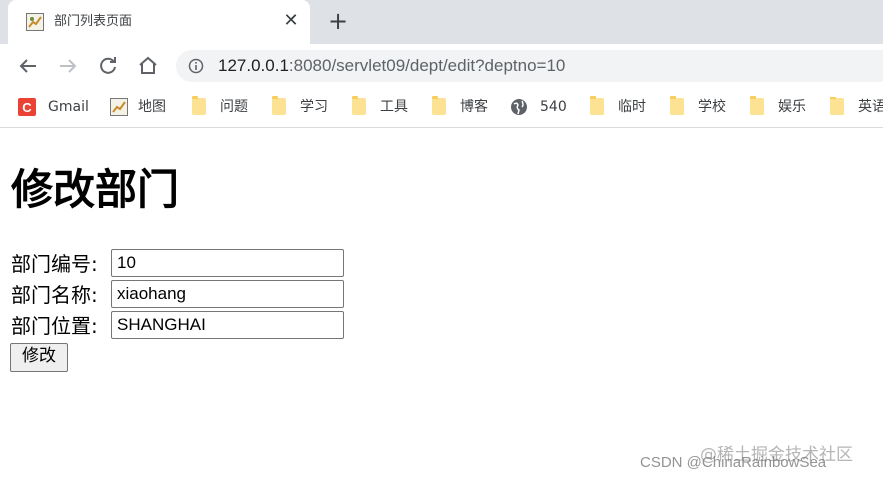 The height and width of the screenshot is (480, 883). I want to click on bookmark-folder-gongju: 工具, so click(385, 107).